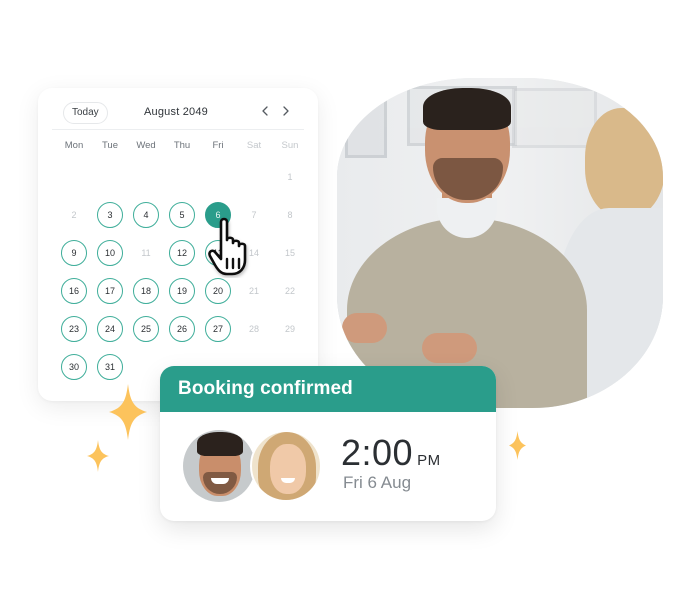  Describe the element at coordinates (289, 291) in the screenshot. I see `calendar-day-22: 22` at that location.